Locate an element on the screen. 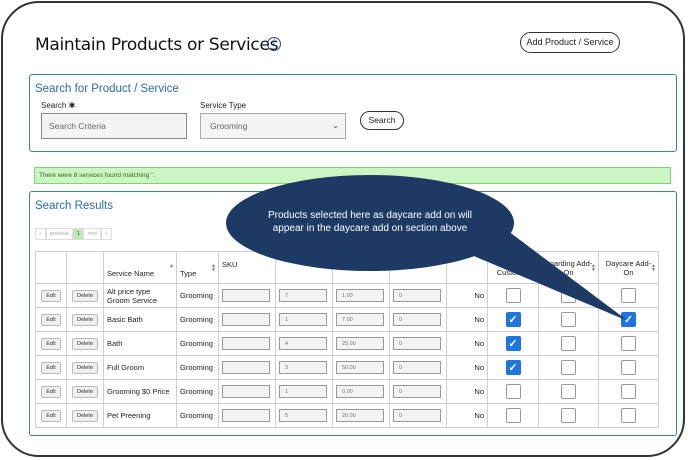 The height and width of the screenshot is (460, 688). price-input: 50.00 is located at coordinates (360, 367).